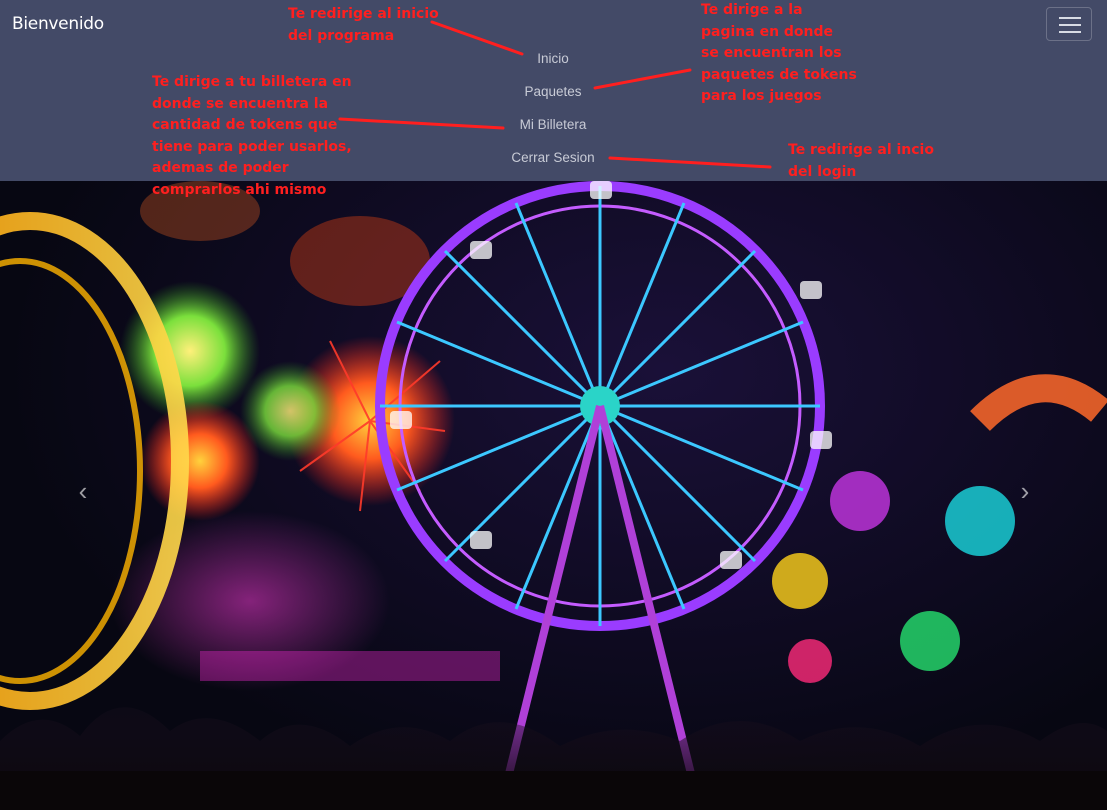 The height and width of the screenshot is (810, 1107). I want to click on navbar-toggle-button, so click(1069, 24).